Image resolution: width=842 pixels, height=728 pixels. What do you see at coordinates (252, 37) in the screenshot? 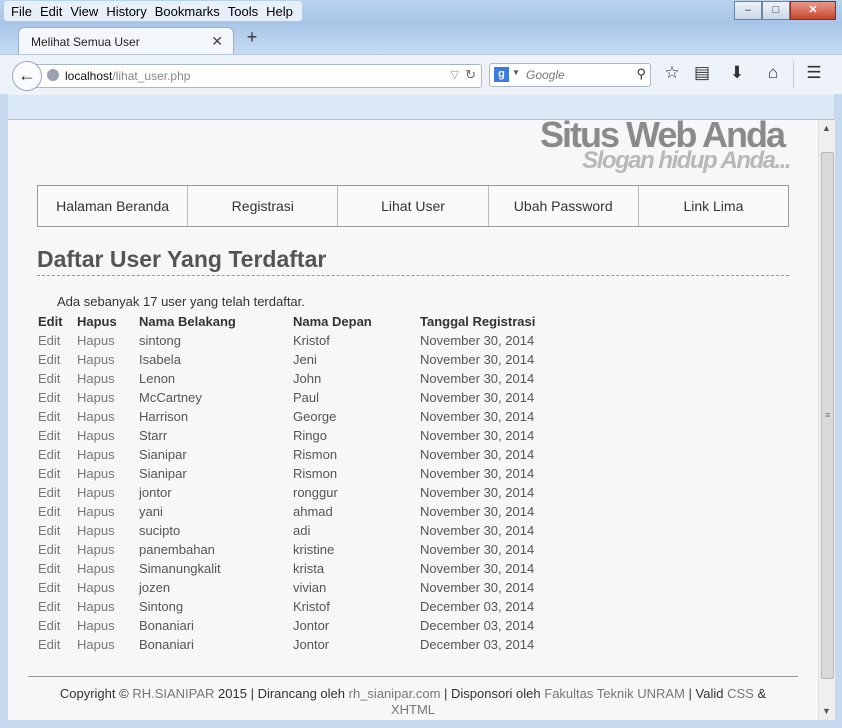
I see `new-tab-icon: +` at bounding box center [252, 37].